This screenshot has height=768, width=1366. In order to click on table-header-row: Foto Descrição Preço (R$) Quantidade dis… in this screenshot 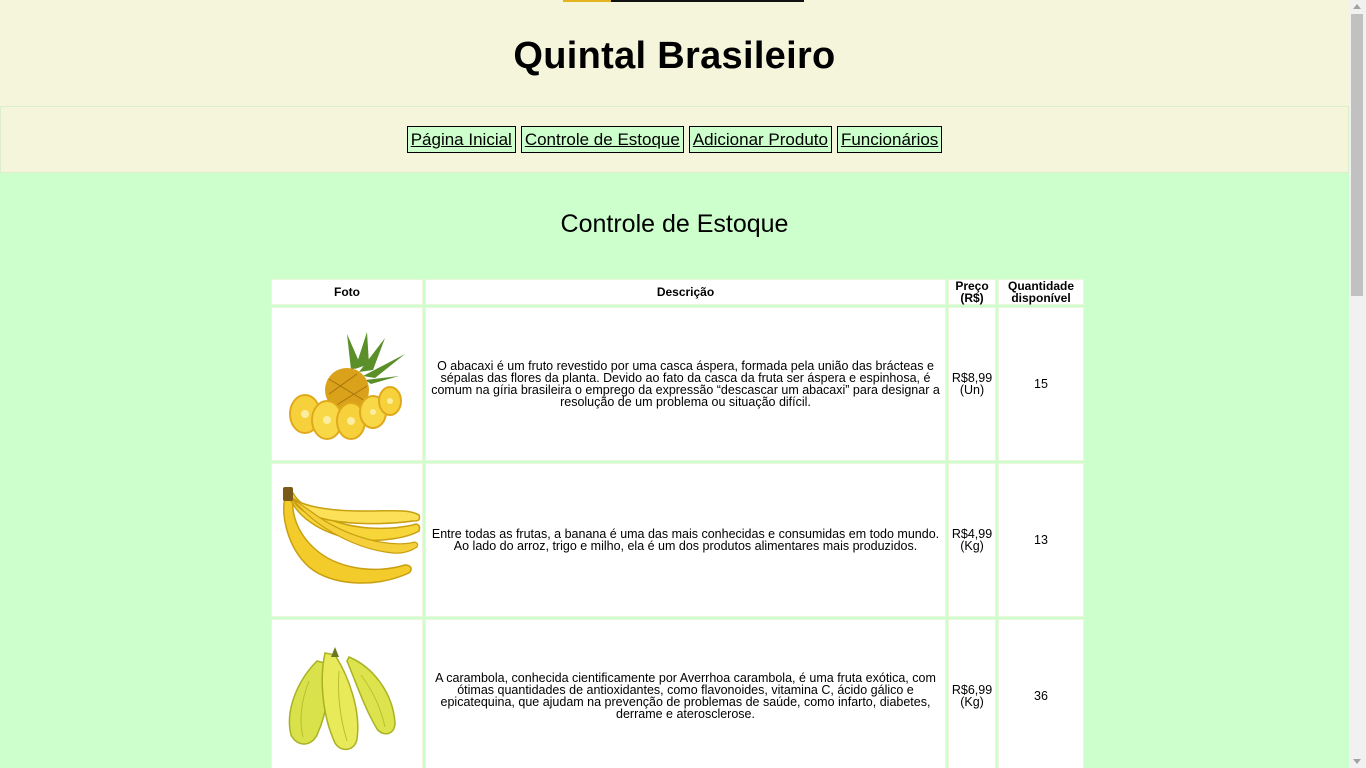, I will do `click(677, 292)`.